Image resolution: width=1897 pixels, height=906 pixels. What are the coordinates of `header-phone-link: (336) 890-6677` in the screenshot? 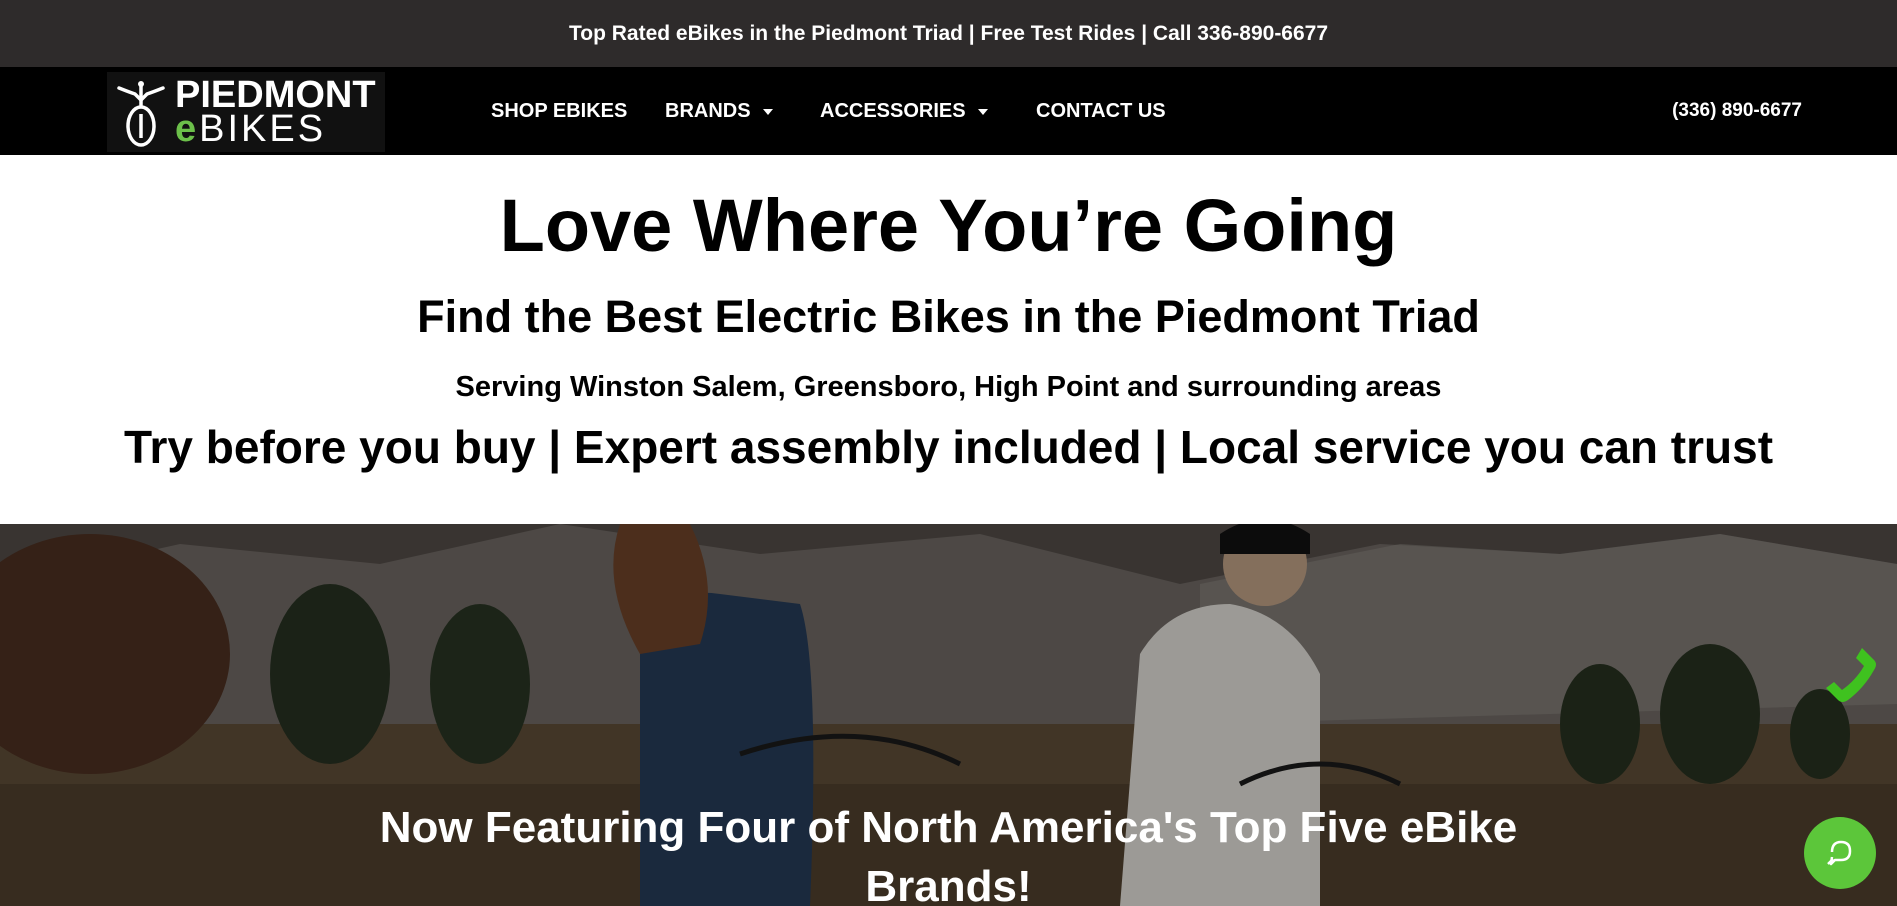 It's located at (1737, 111).